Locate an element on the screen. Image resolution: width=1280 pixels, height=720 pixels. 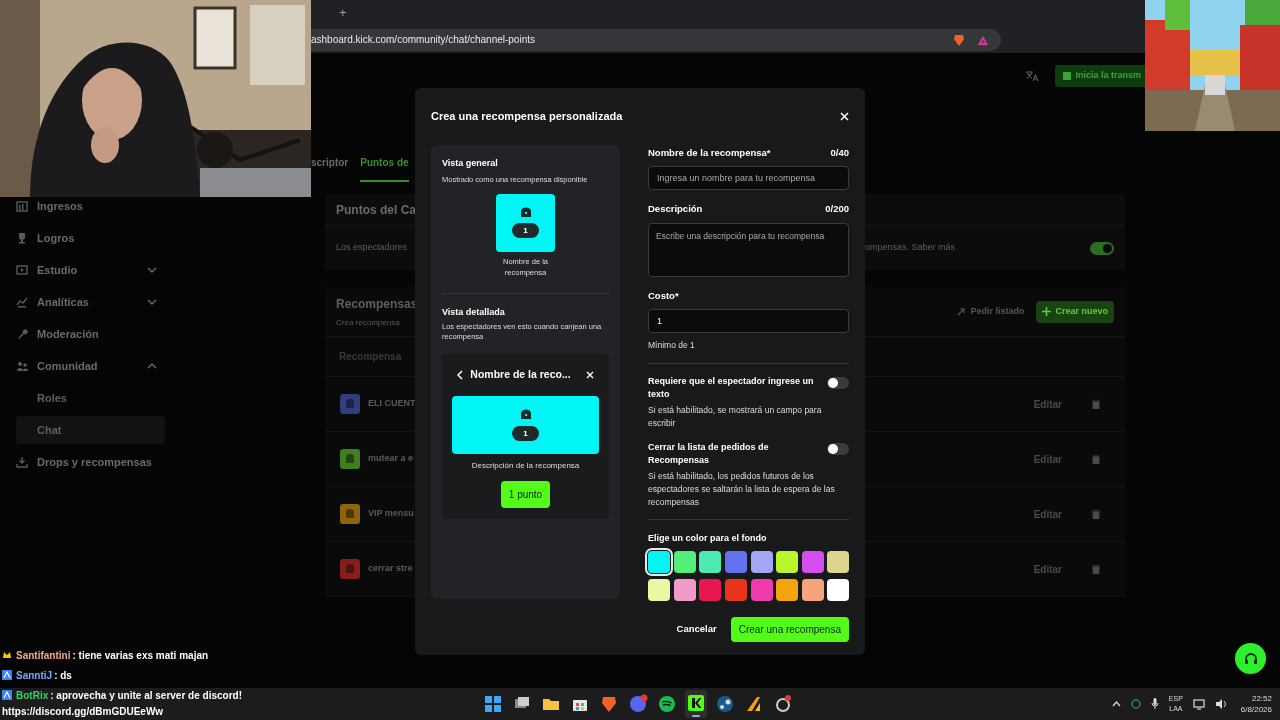
taskbar-button is located at coordinates (696, 704).